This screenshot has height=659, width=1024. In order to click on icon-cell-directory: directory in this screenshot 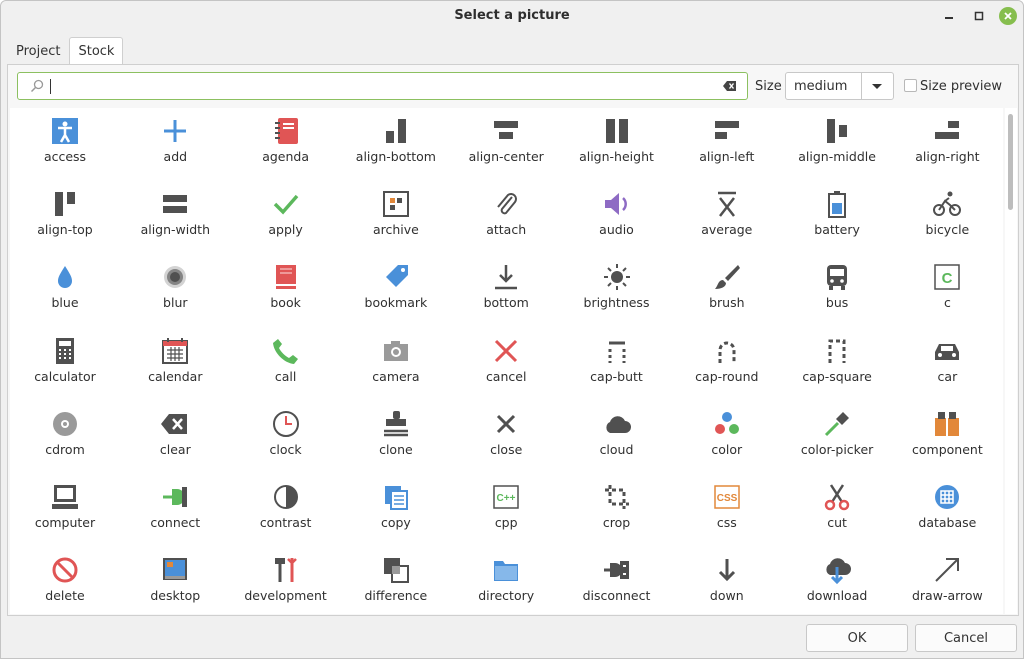, I will do `click(506, 580)`.